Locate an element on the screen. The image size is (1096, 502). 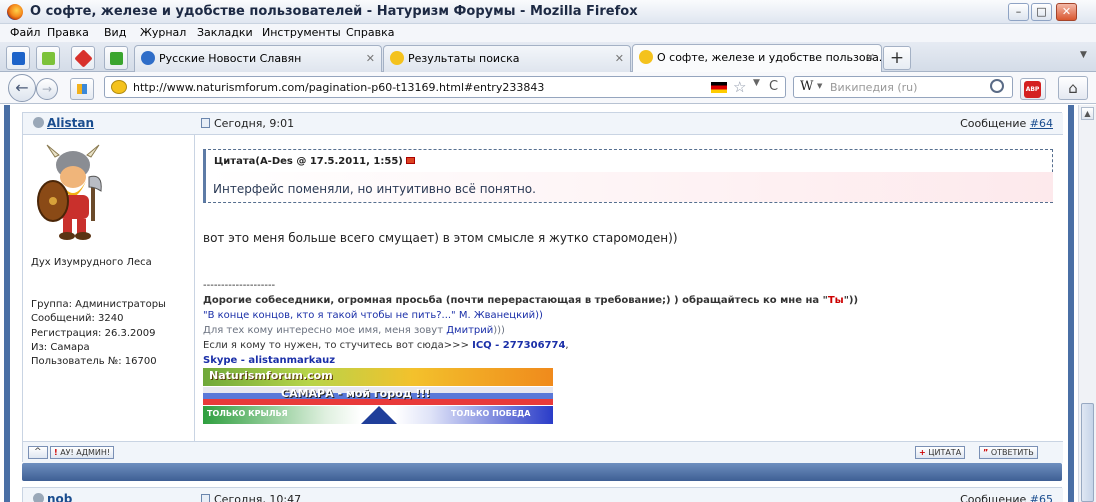
post-timestamp: Сегодня, 10:47 is located at coordinates (251, 497).